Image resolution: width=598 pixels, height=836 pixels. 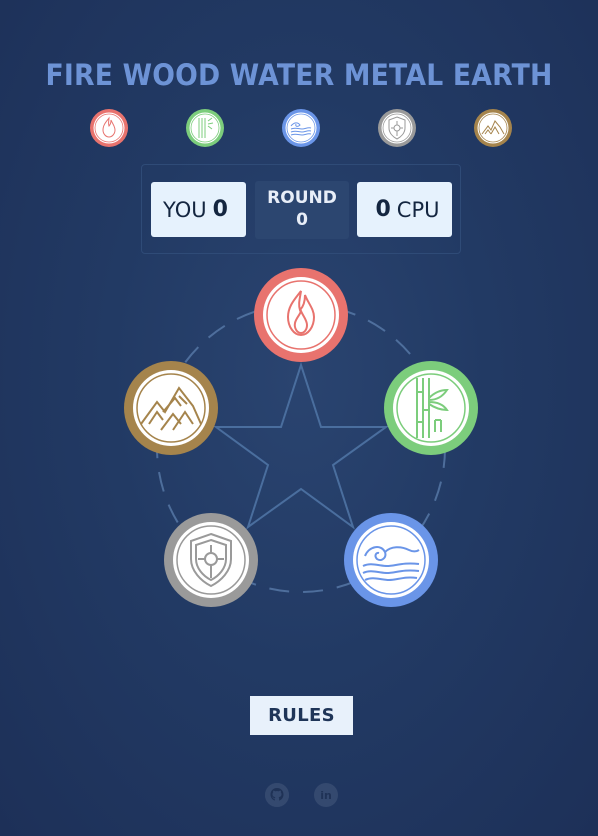 I want to click on element-legend, so click(x=299, y=128).